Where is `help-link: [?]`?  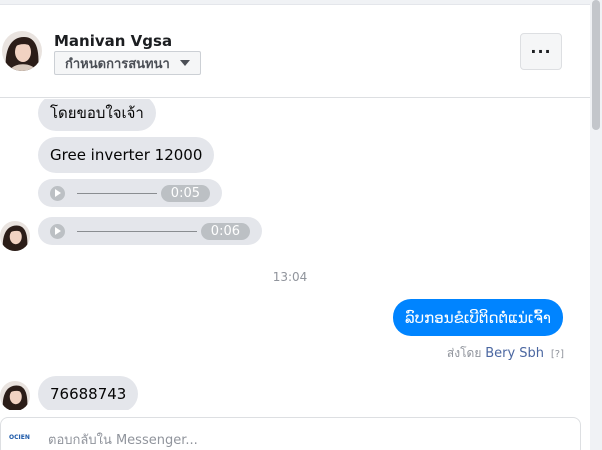 help-link: [?] is located at coordinates (557, 354).